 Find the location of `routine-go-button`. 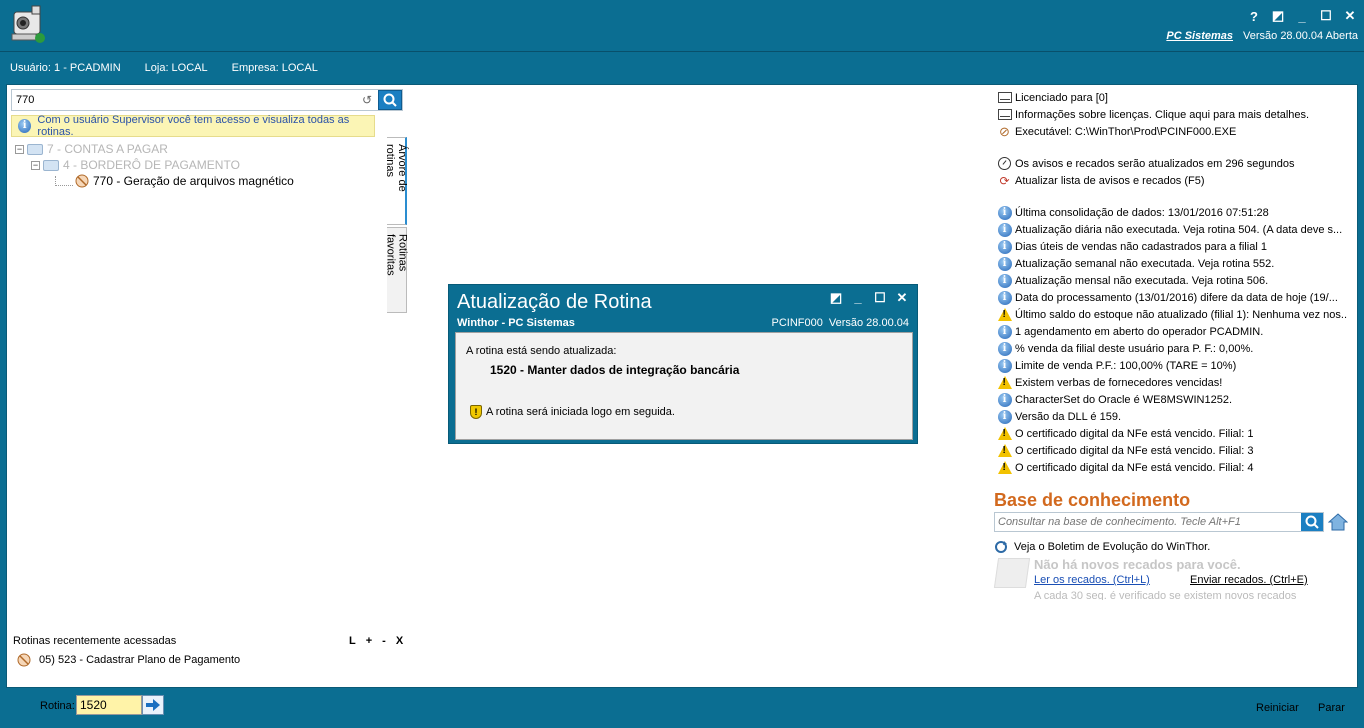

routine-go-button is located at coordinates (153, 705).